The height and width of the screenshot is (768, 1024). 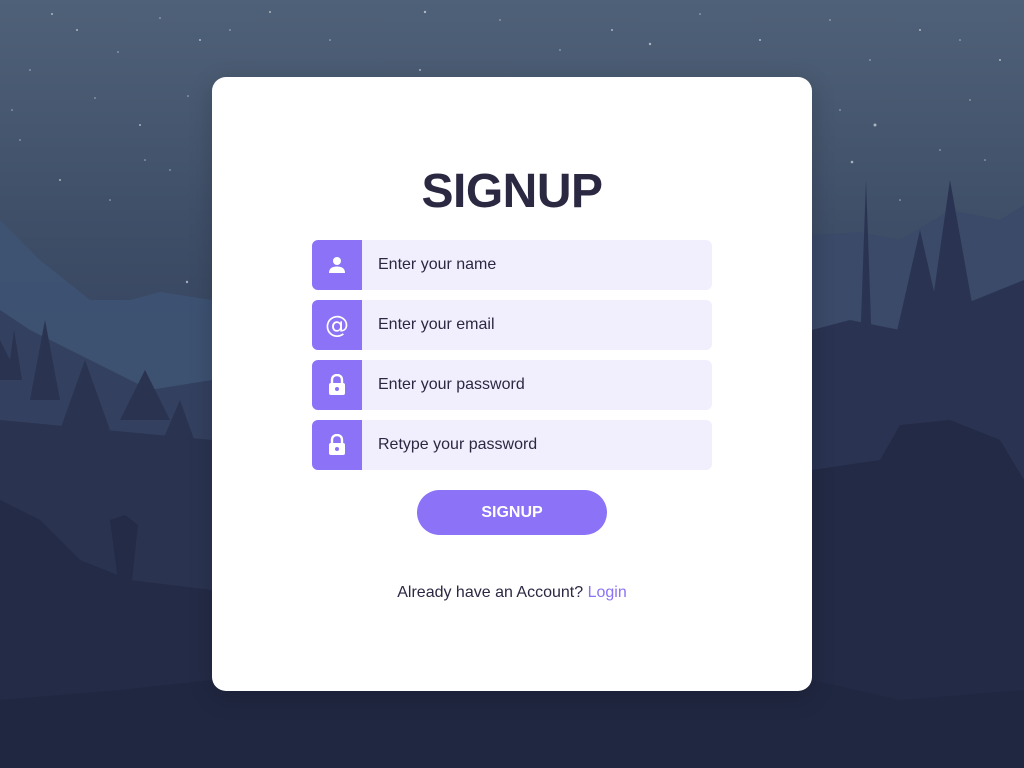 What do you see at coordinates (537, 265) in the screenshot?
I see `name-input` at bounding box center [537, 265].